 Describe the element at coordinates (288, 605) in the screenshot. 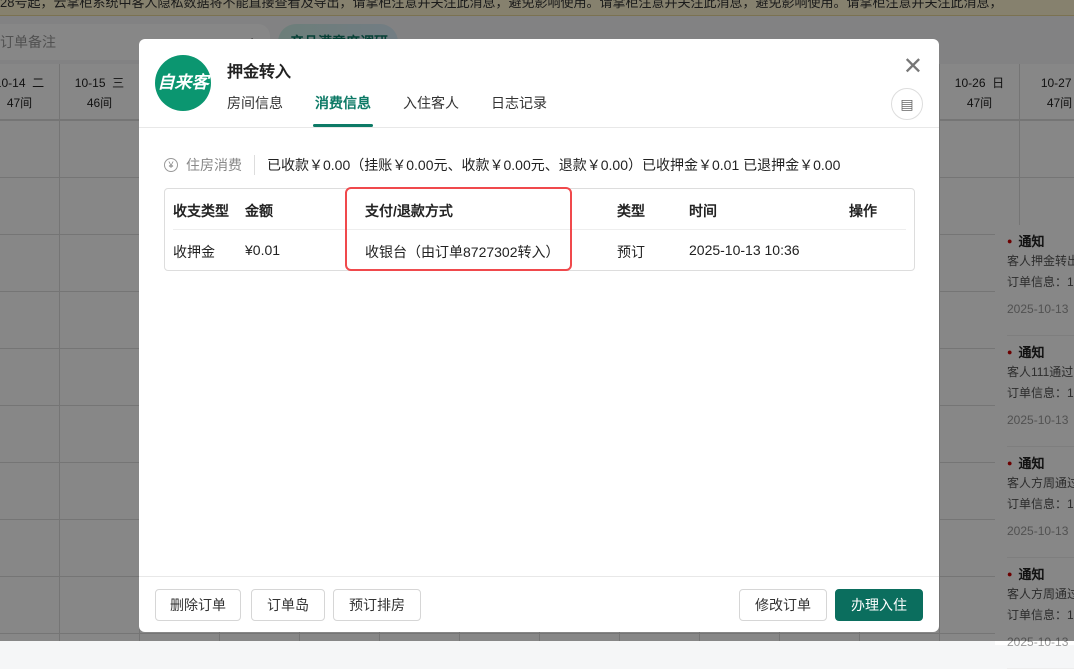

I see `order-island-button: 订单岛` at that location.